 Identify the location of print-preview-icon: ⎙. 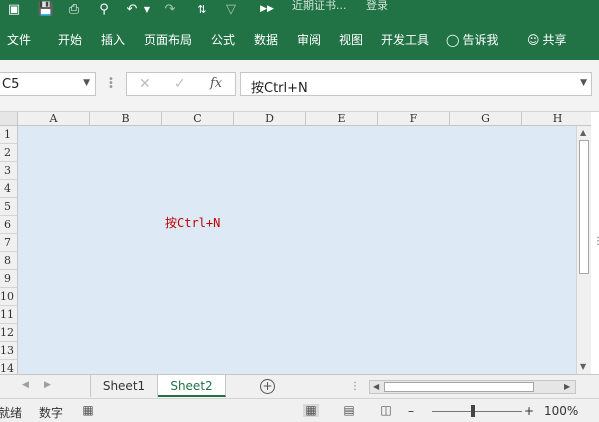
(74, 9).